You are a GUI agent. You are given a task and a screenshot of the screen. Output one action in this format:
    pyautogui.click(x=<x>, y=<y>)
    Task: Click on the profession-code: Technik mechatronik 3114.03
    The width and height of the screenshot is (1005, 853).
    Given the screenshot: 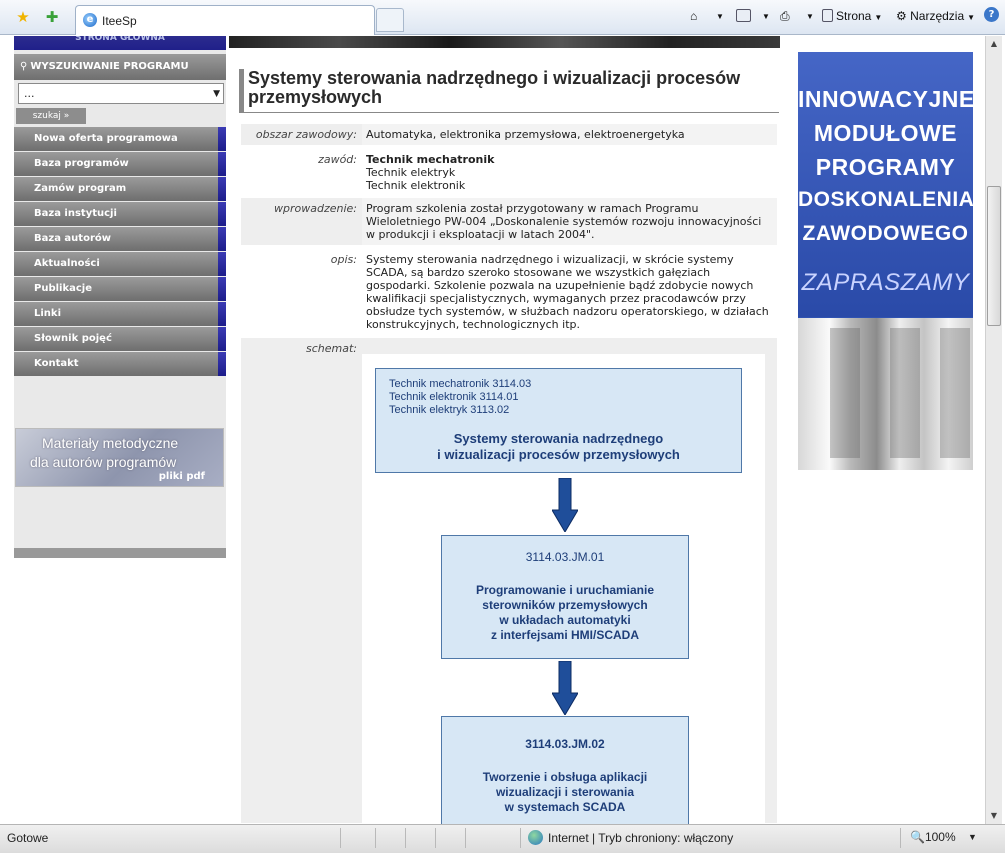 What is the action you would take?
    pyautogui.click(x=460, y=384)
    